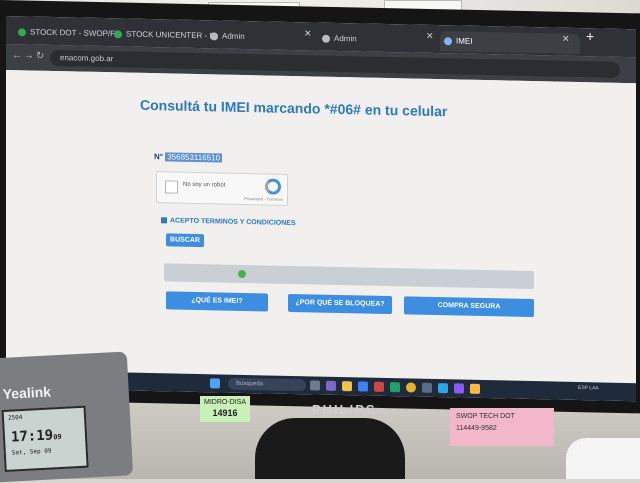 The image size is (640, 483). Describe the element at coordinates (194, 157) in the screenshot. I see `imei-value: 356853116510` at that location.